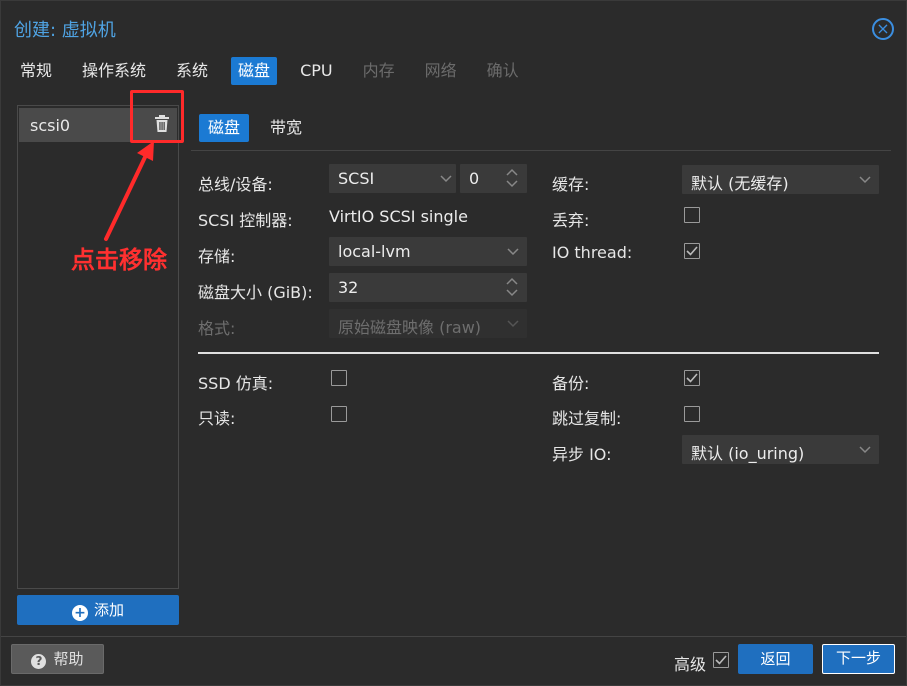 The image size is (907, 686). I want to click on controller-label: SCSI 控制器:, so click(245, 220).